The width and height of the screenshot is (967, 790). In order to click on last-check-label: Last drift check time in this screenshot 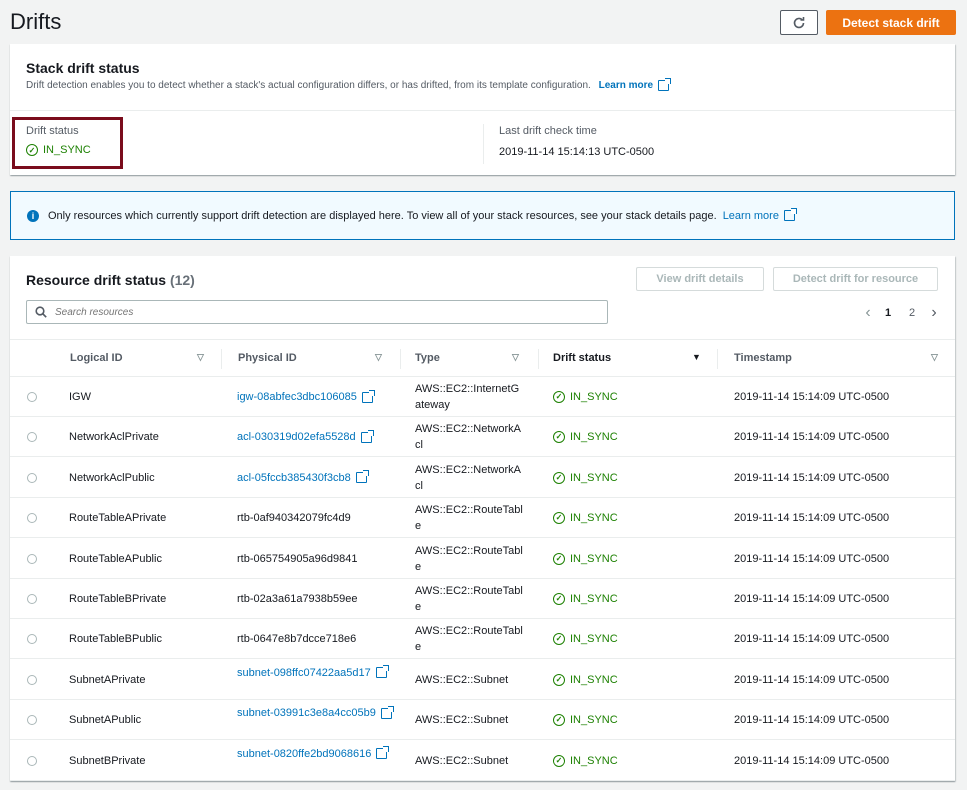, I will do `click(548, 131)`.